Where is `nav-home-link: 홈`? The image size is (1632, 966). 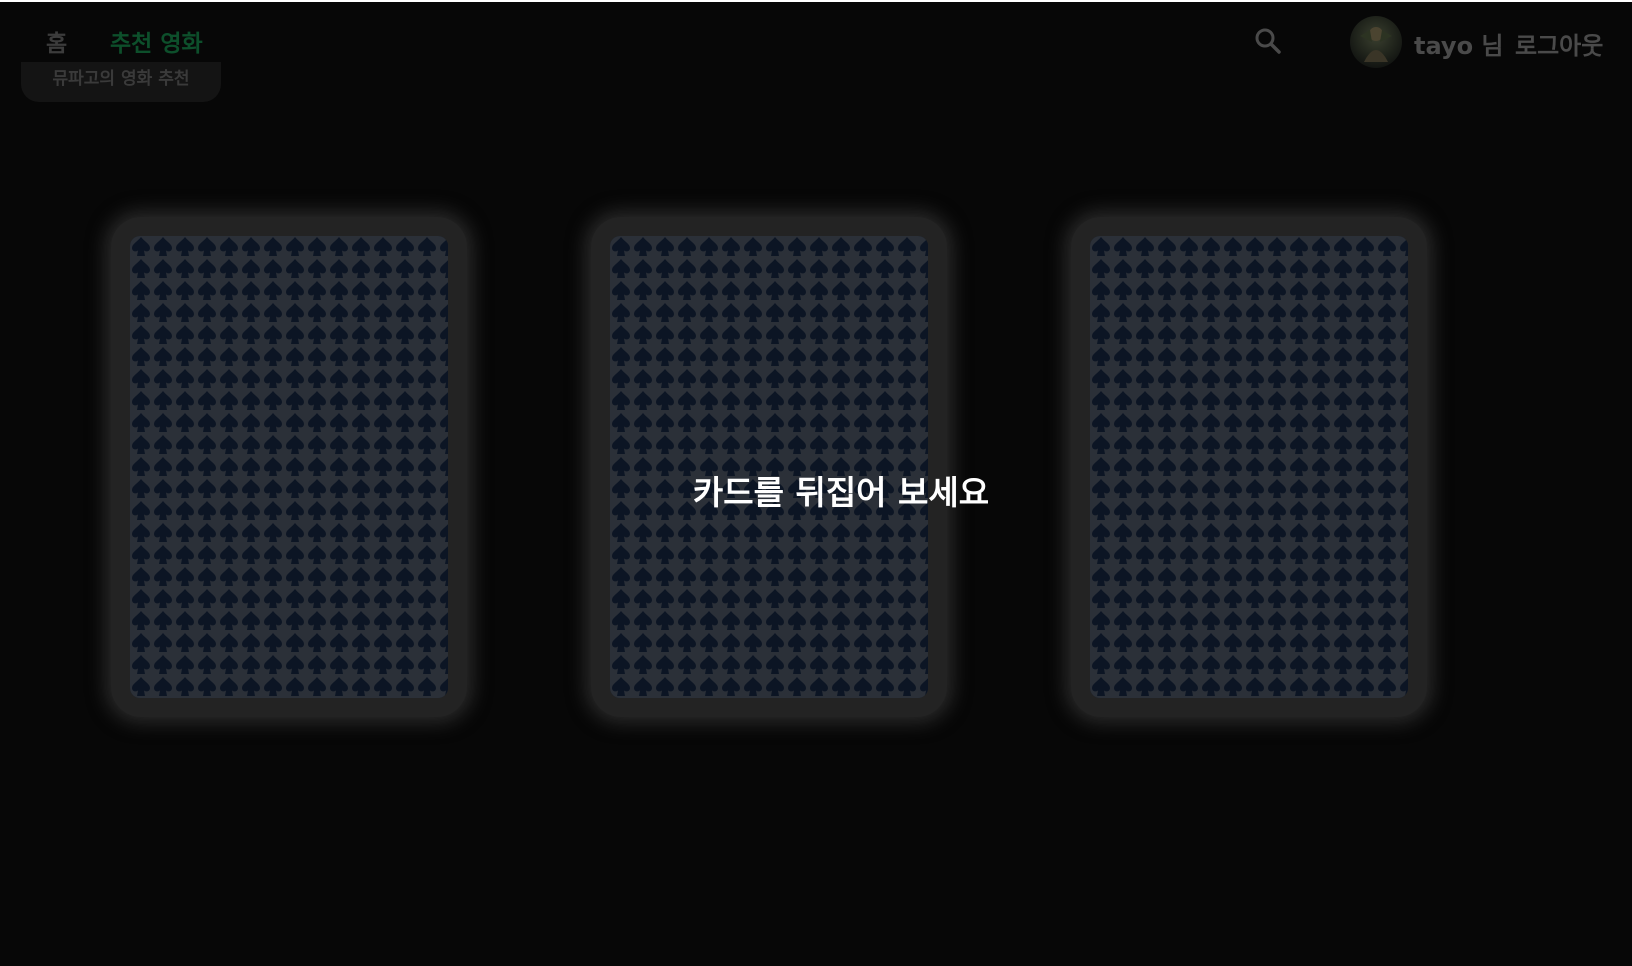 nav-home-link: 홈 is located at coordinates (56, 41).